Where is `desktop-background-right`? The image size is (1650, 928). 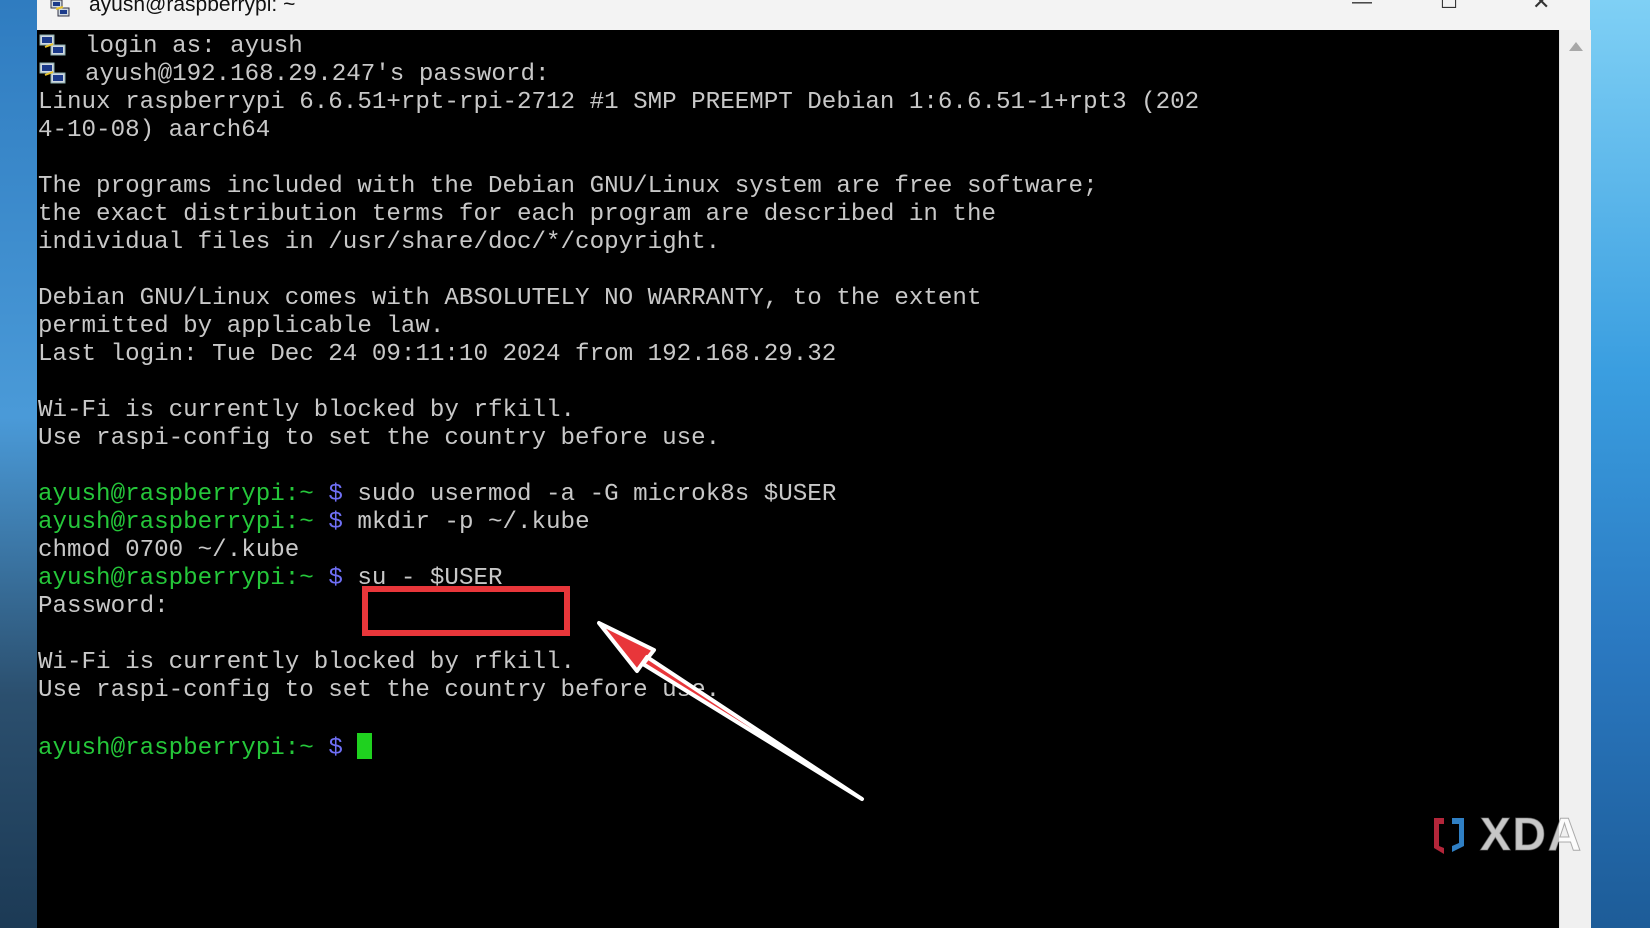
desktop-background-right is located at coordinates (1620, 464).